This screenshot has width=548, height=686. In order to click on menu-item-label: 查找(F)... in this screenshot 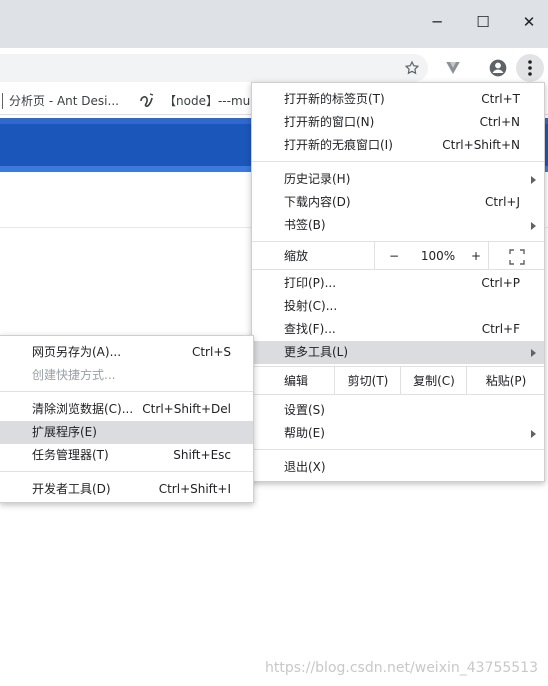, I will do `click(310, 329)`.